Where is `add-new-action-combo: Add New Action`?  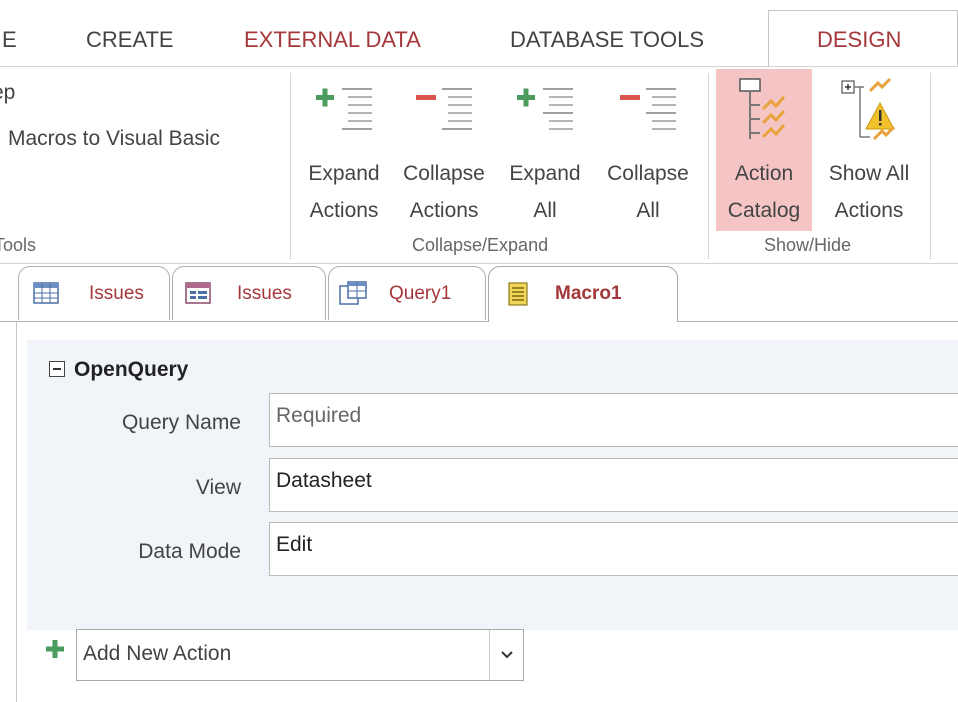 add-new-action-combo: Add New Action is located at coordinates (300, 655).